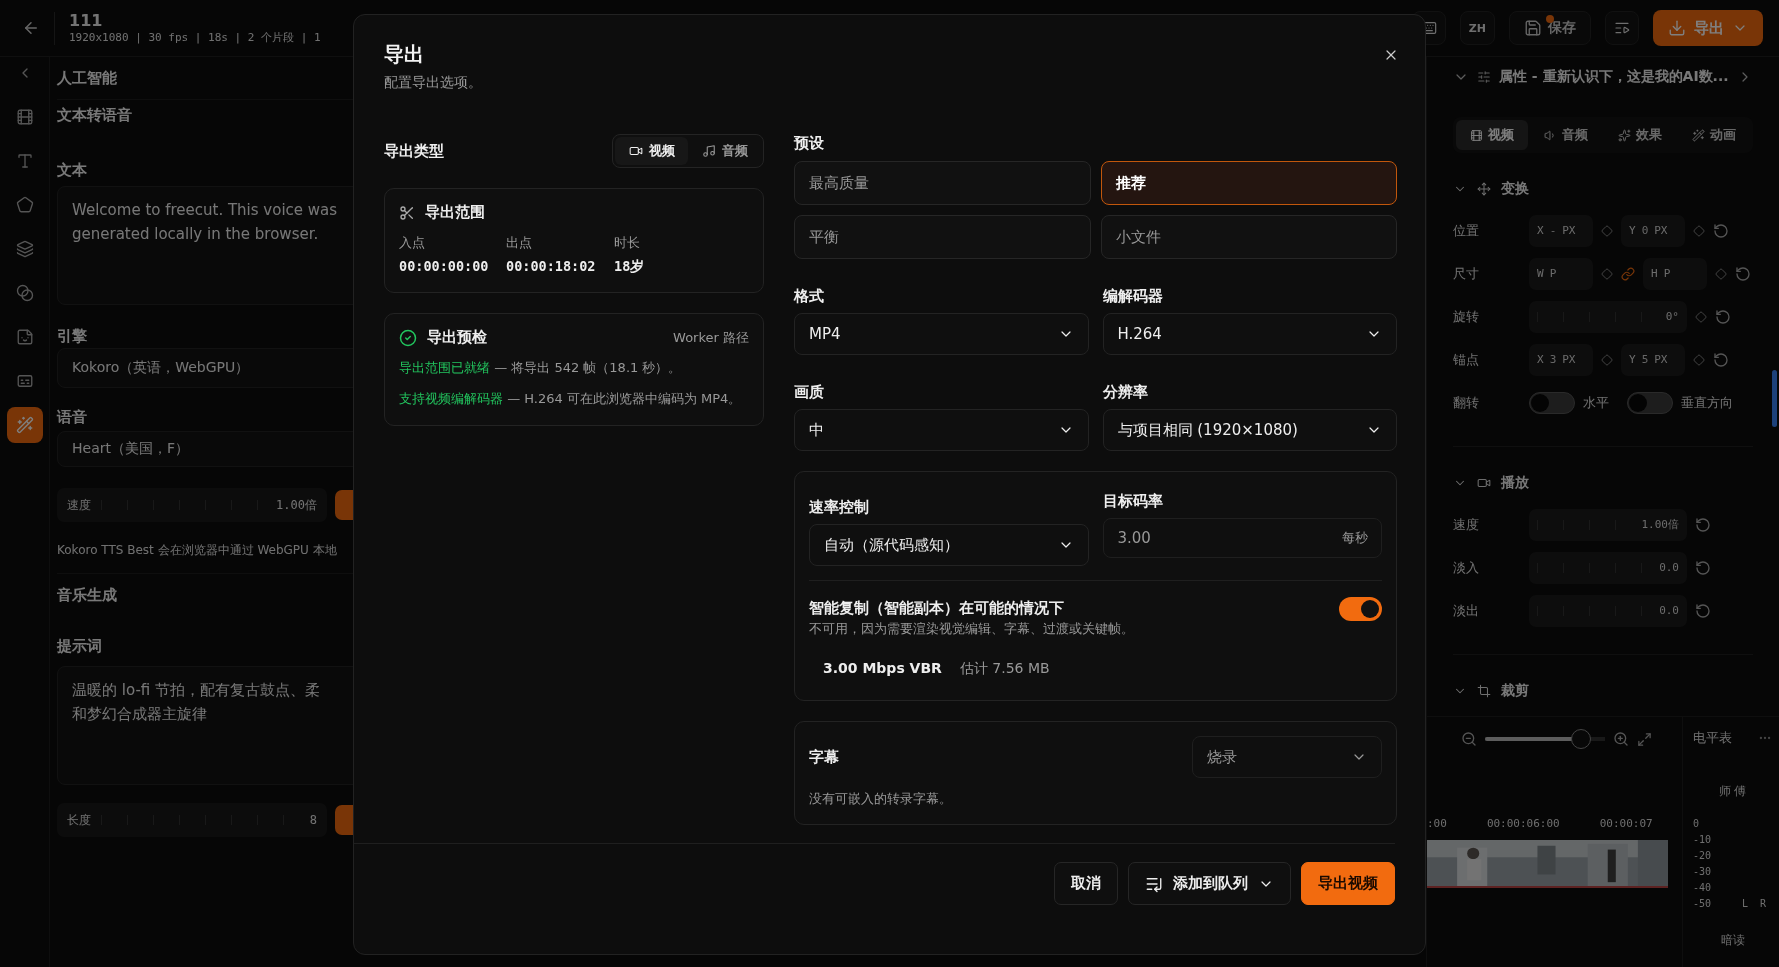 This screenshot has width=1779, height=967. What do you see at coordinates (192, 505) in the screenshot?
I see `speed-field: 速度 1.00倍` at bounding box center [192, 505].